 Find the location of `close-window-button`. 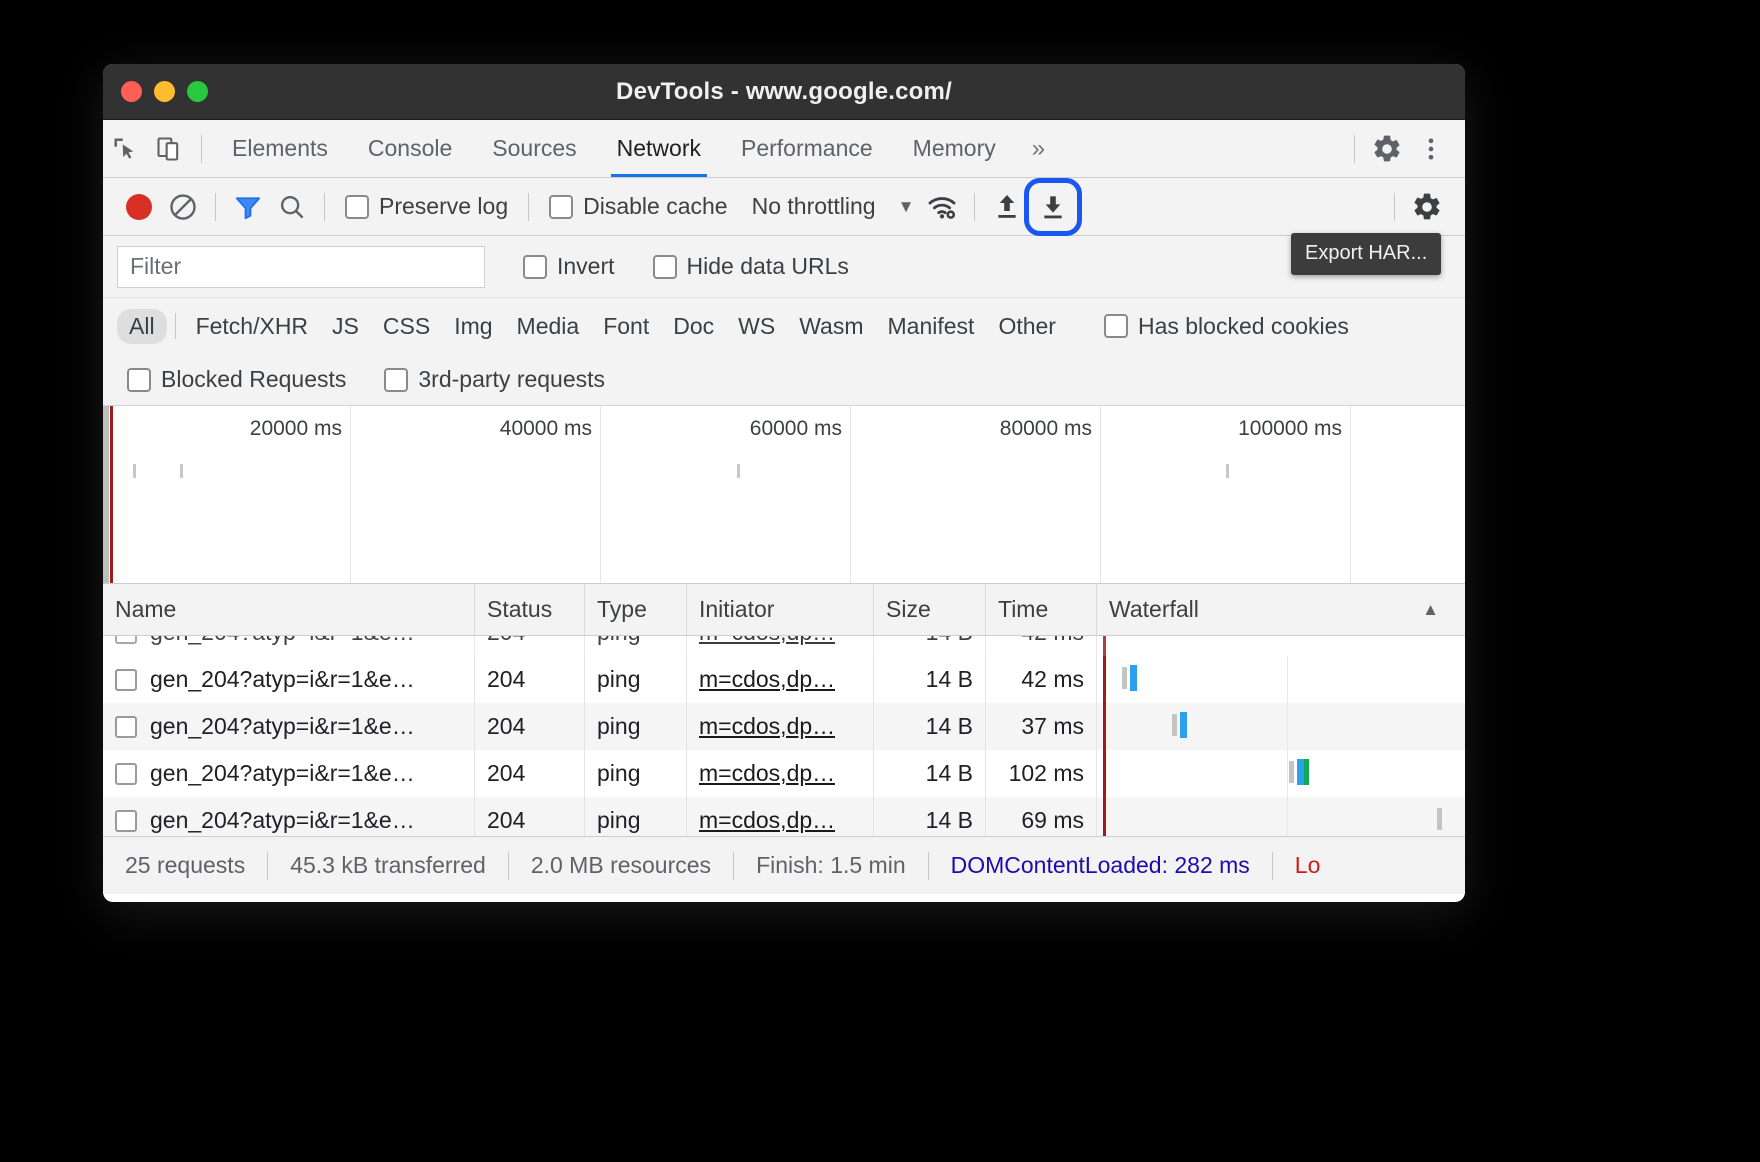

close-window-button is located at coordinates (131, 91).